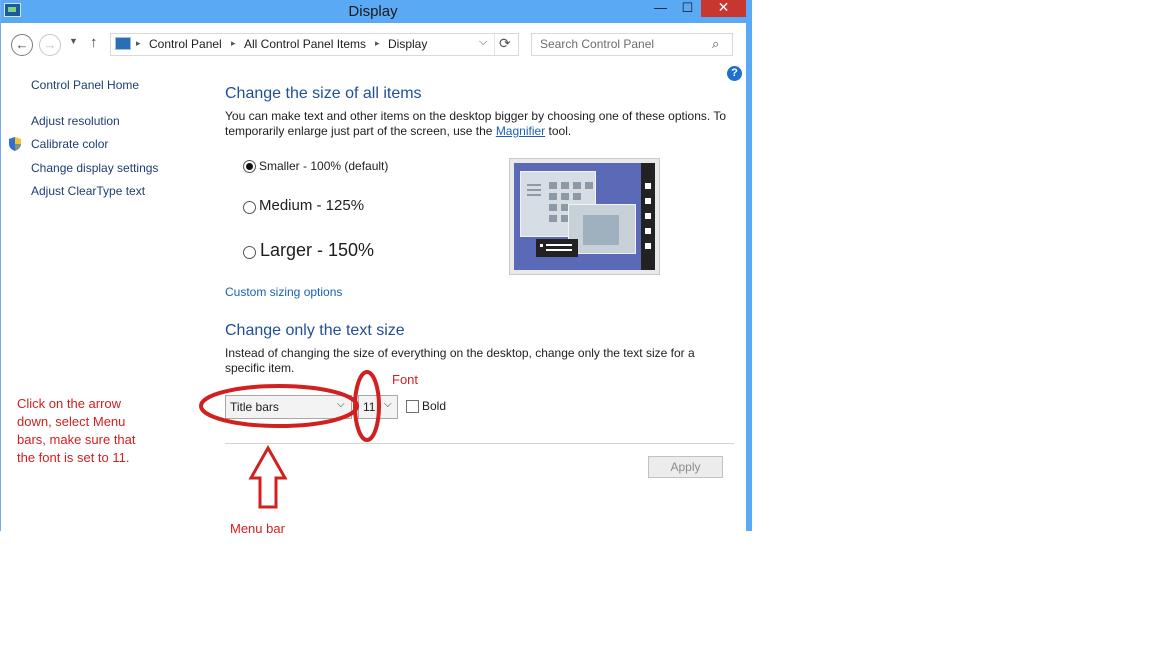  I want to click on annotation-circle-item-select, so click(279, 406).